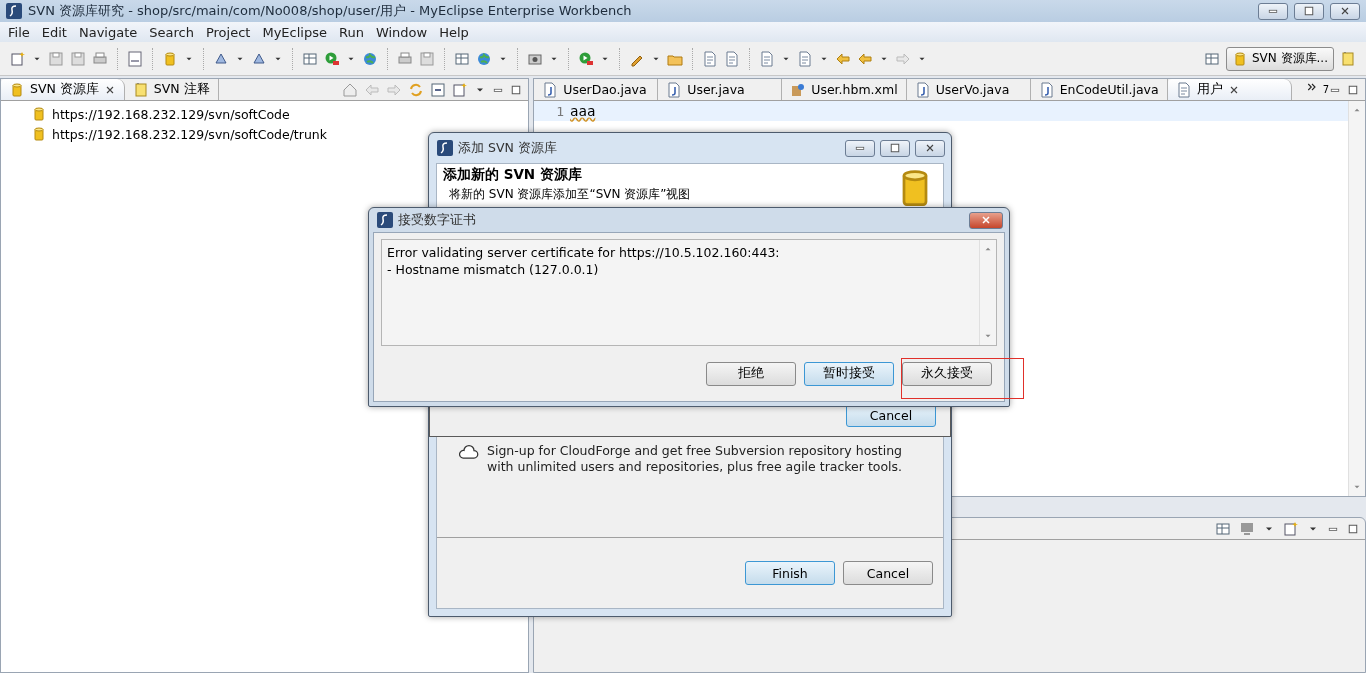  Describe the element at coordinates (1247, 528) in the screenshot. I see `monitor-icon` at that location.